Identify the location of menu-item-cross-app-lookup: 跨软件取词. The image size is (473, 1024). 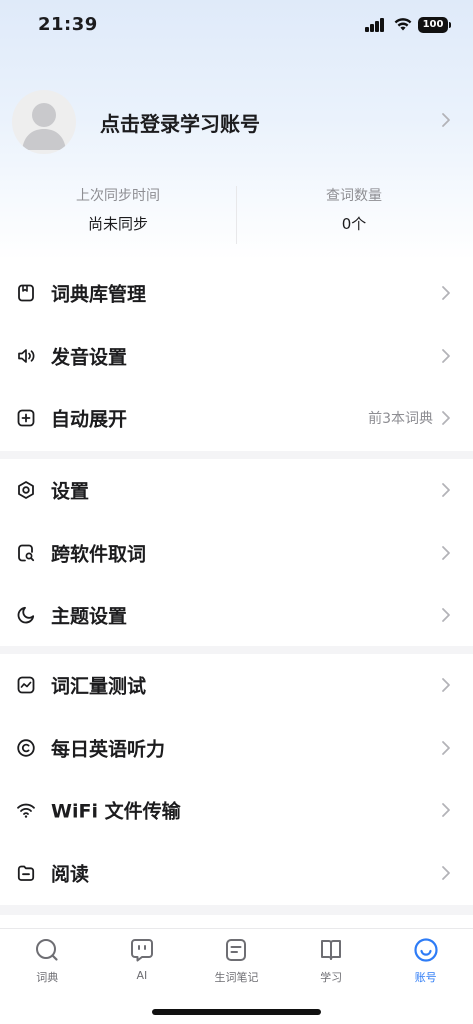
(236, 553).